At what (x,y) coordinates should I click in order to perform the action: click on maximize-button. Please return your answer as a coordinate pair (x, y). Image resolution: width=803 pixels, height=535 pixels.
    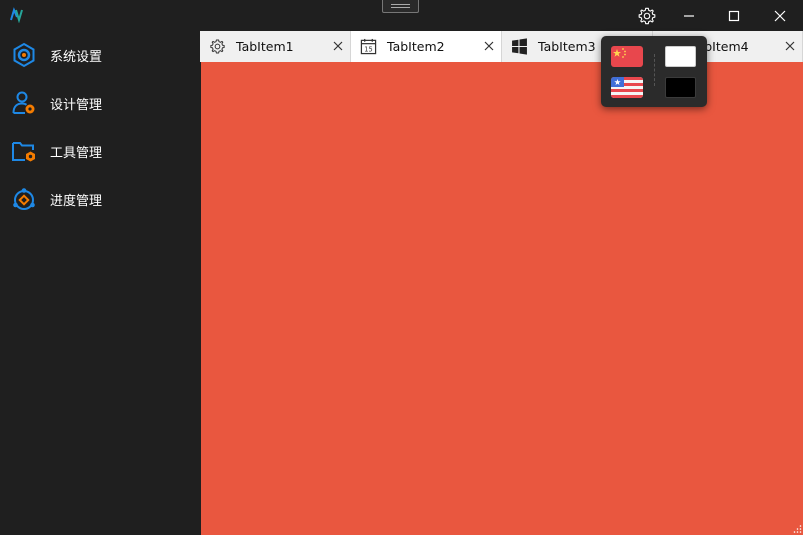
    Looking at the image, I should click on (734, 15).